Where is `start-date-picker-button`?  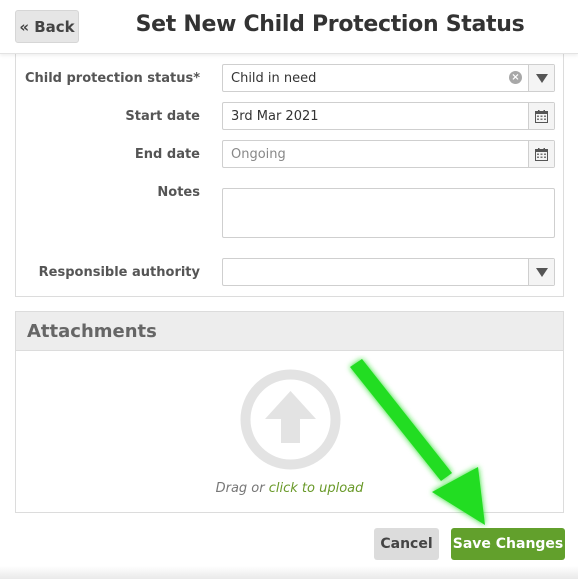 start-date-picker-button is located at coordinates (541, 116).